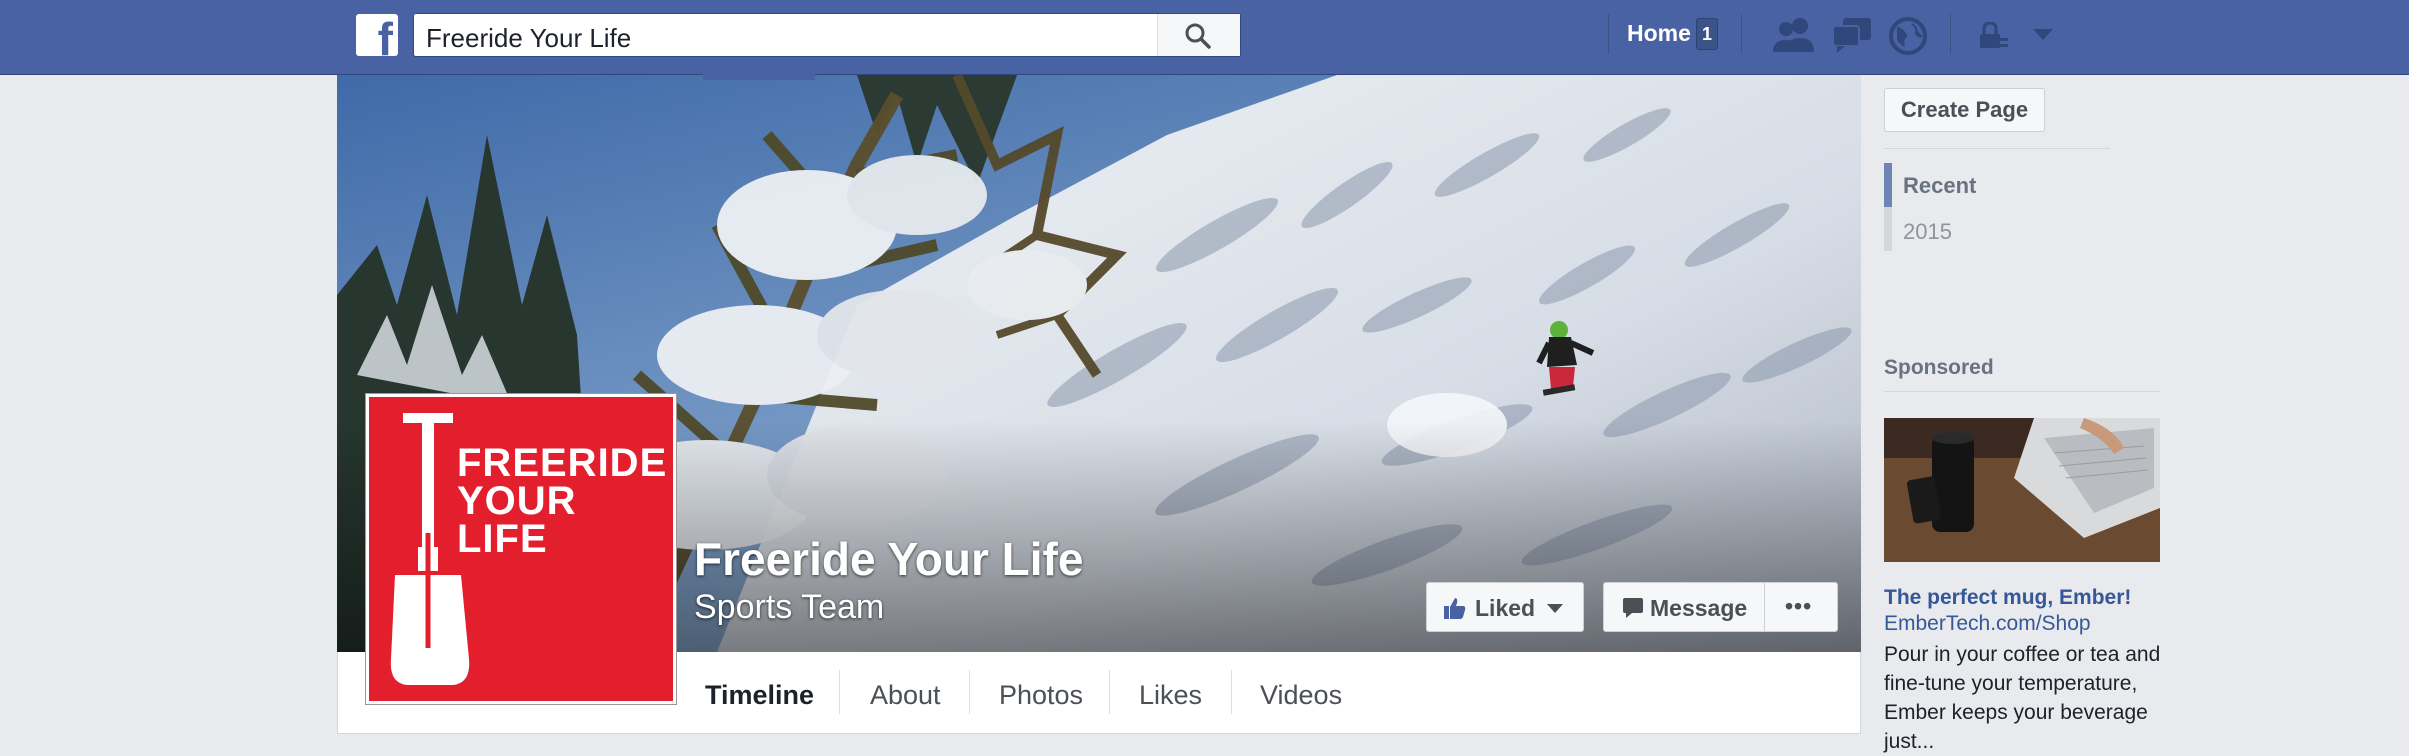 The height and width of the screenshot is (756, 2409). I want to click on timeline-nav-track, so click(1888, 229).